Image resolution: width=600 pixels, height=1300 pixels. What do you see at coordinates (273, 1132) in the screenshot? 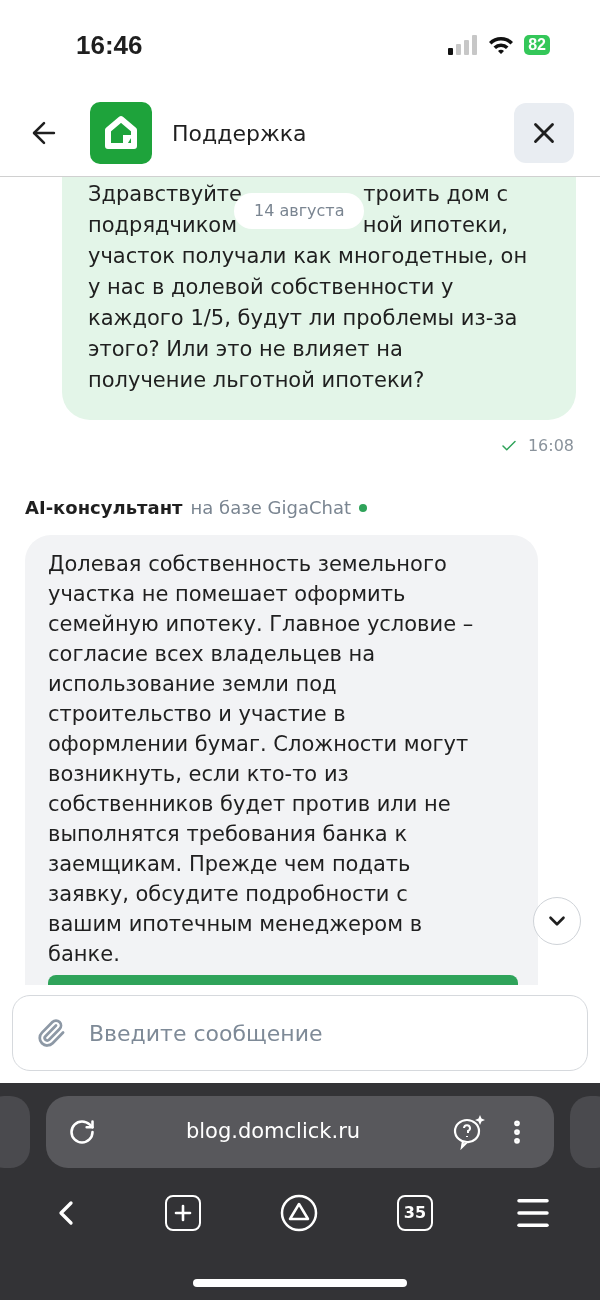
I see `url-text: blog.domclick.ru` at bounding box center [273, 1132].